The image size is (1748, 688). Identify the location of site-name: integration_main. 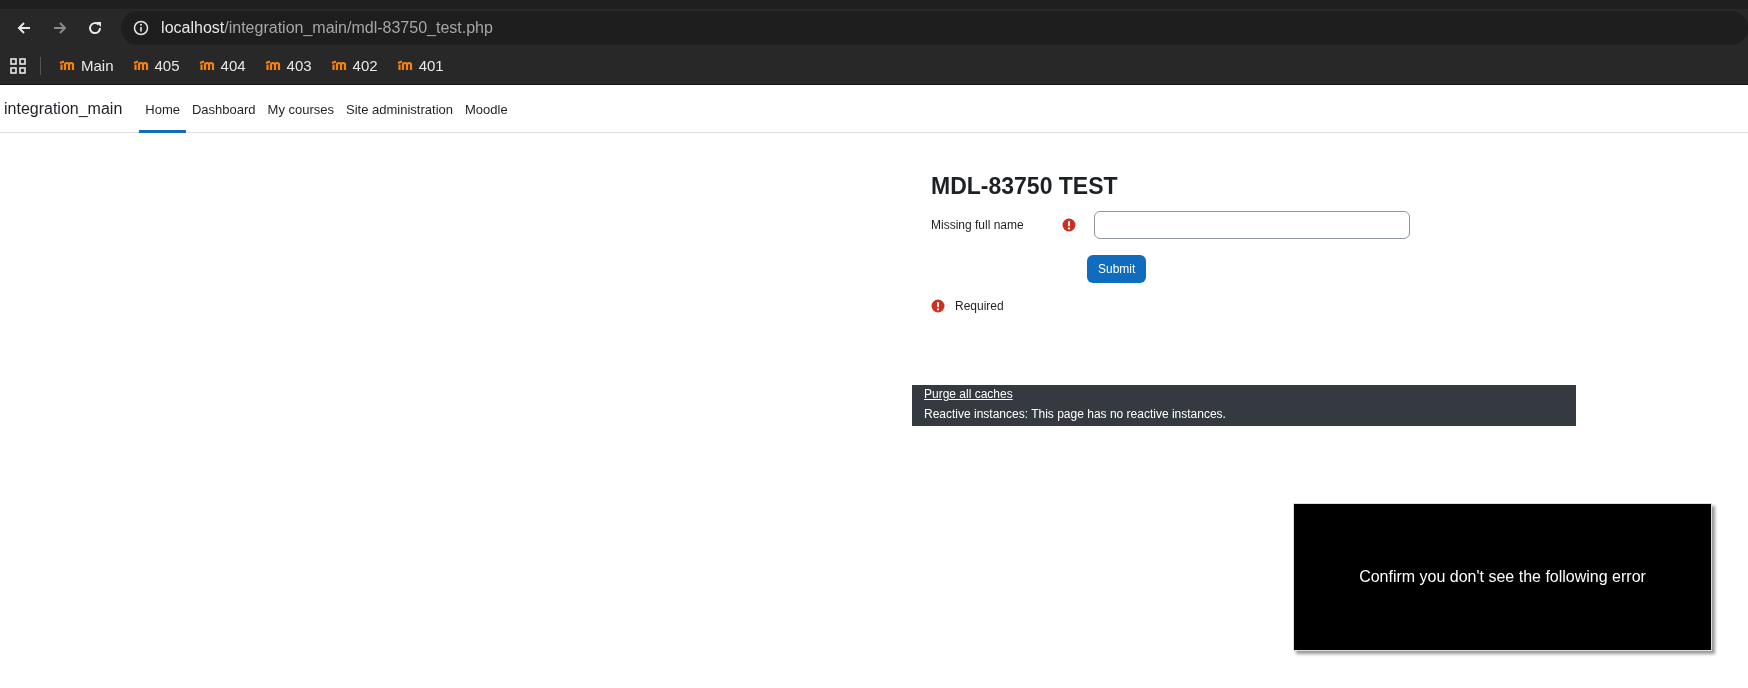
(63, 108).